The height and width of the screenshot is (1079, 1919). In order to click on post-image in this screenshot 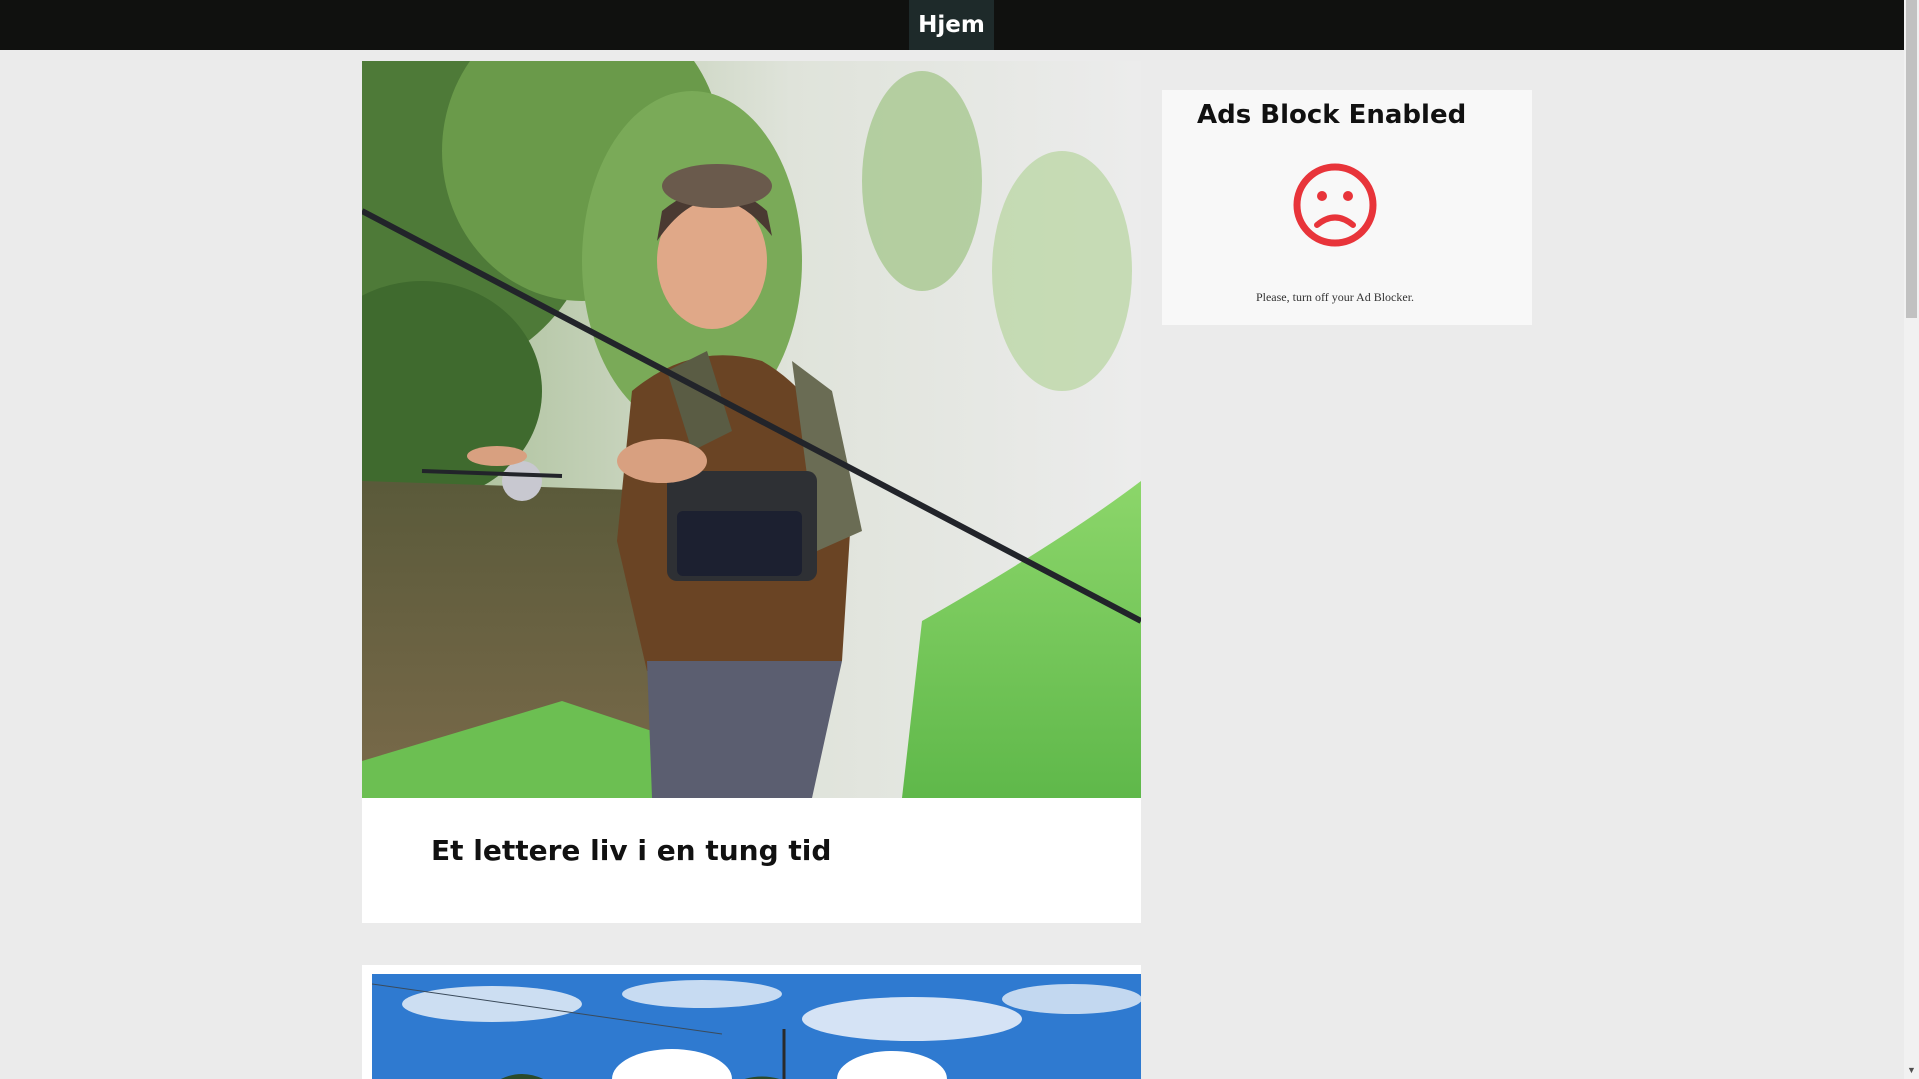, I will do `click(756, 1026)`.